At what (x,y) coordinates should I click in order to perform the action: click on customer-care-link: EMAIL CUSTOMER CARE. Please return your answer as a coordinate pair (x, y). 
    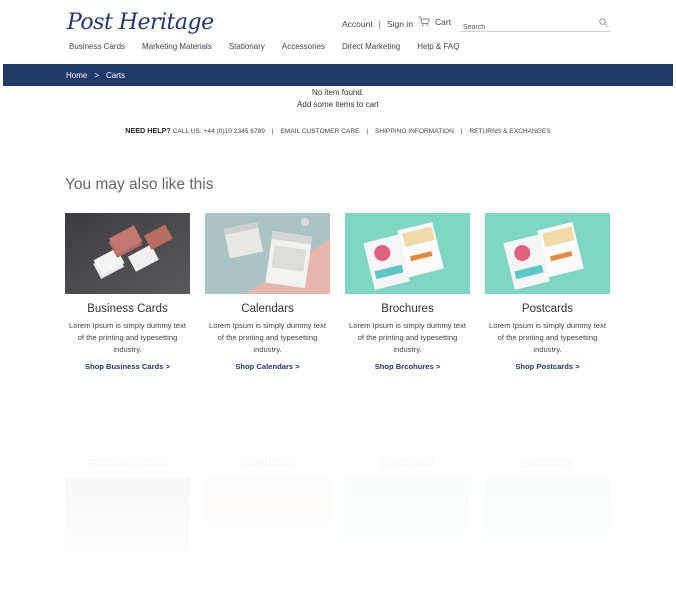
    Looking at the image, I should click on (319, 131).